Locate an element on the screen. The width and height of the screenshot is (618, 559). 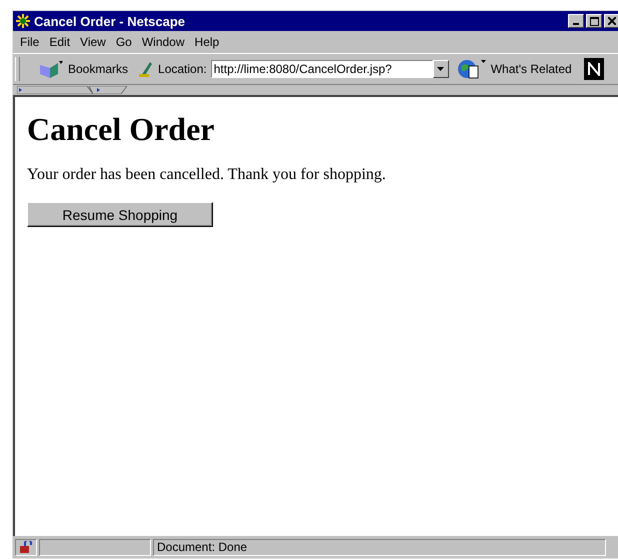
close-icon is located at coordinates (612, 21).